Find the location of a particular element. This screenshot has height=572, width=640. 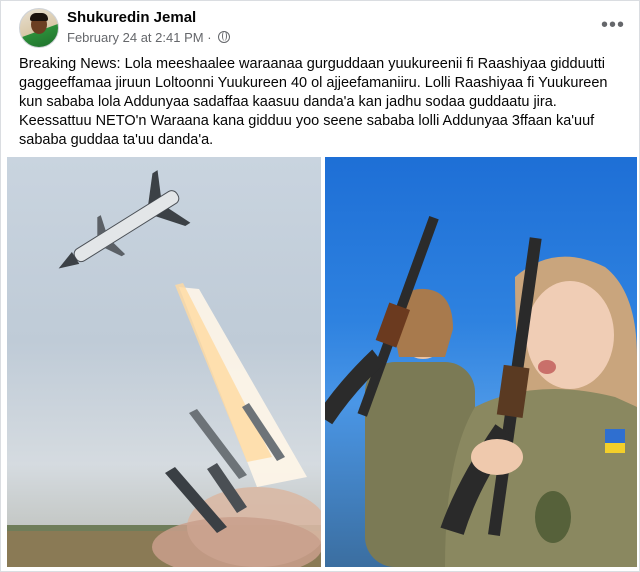

ukraine-patch-yellow is located at coordinates (615, 448).